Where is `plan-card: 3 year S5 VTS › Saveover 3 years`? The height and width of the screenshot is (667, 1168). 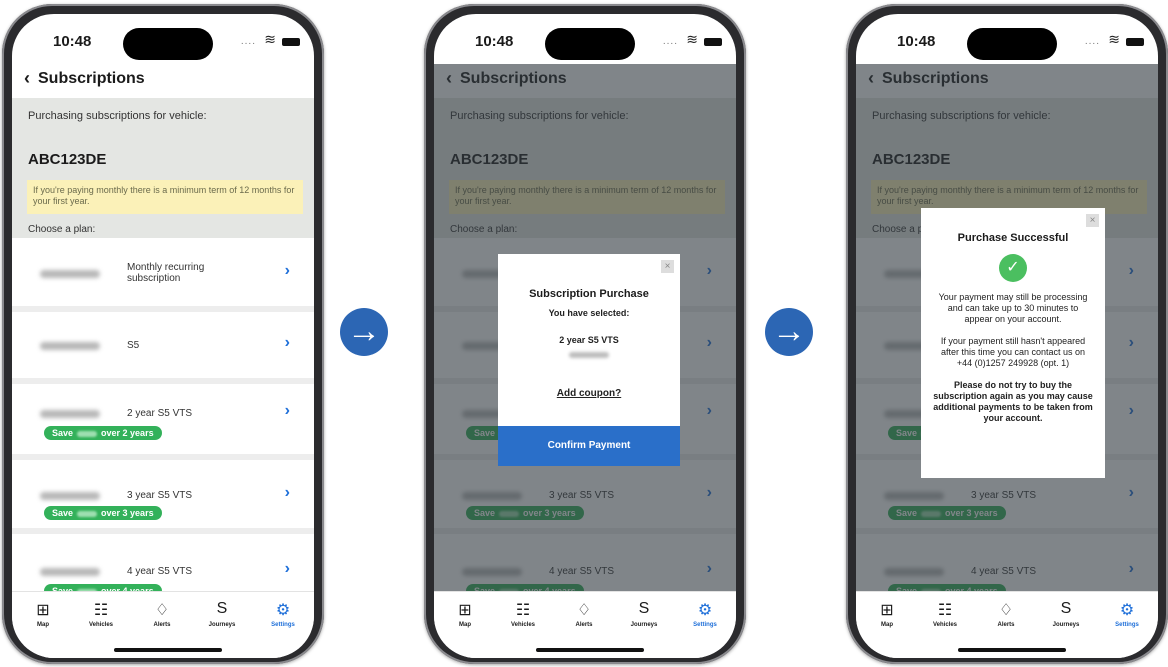
plan-card: 3 year S5 VTS › Saveover 3 years is located at coordinates (163, 494).